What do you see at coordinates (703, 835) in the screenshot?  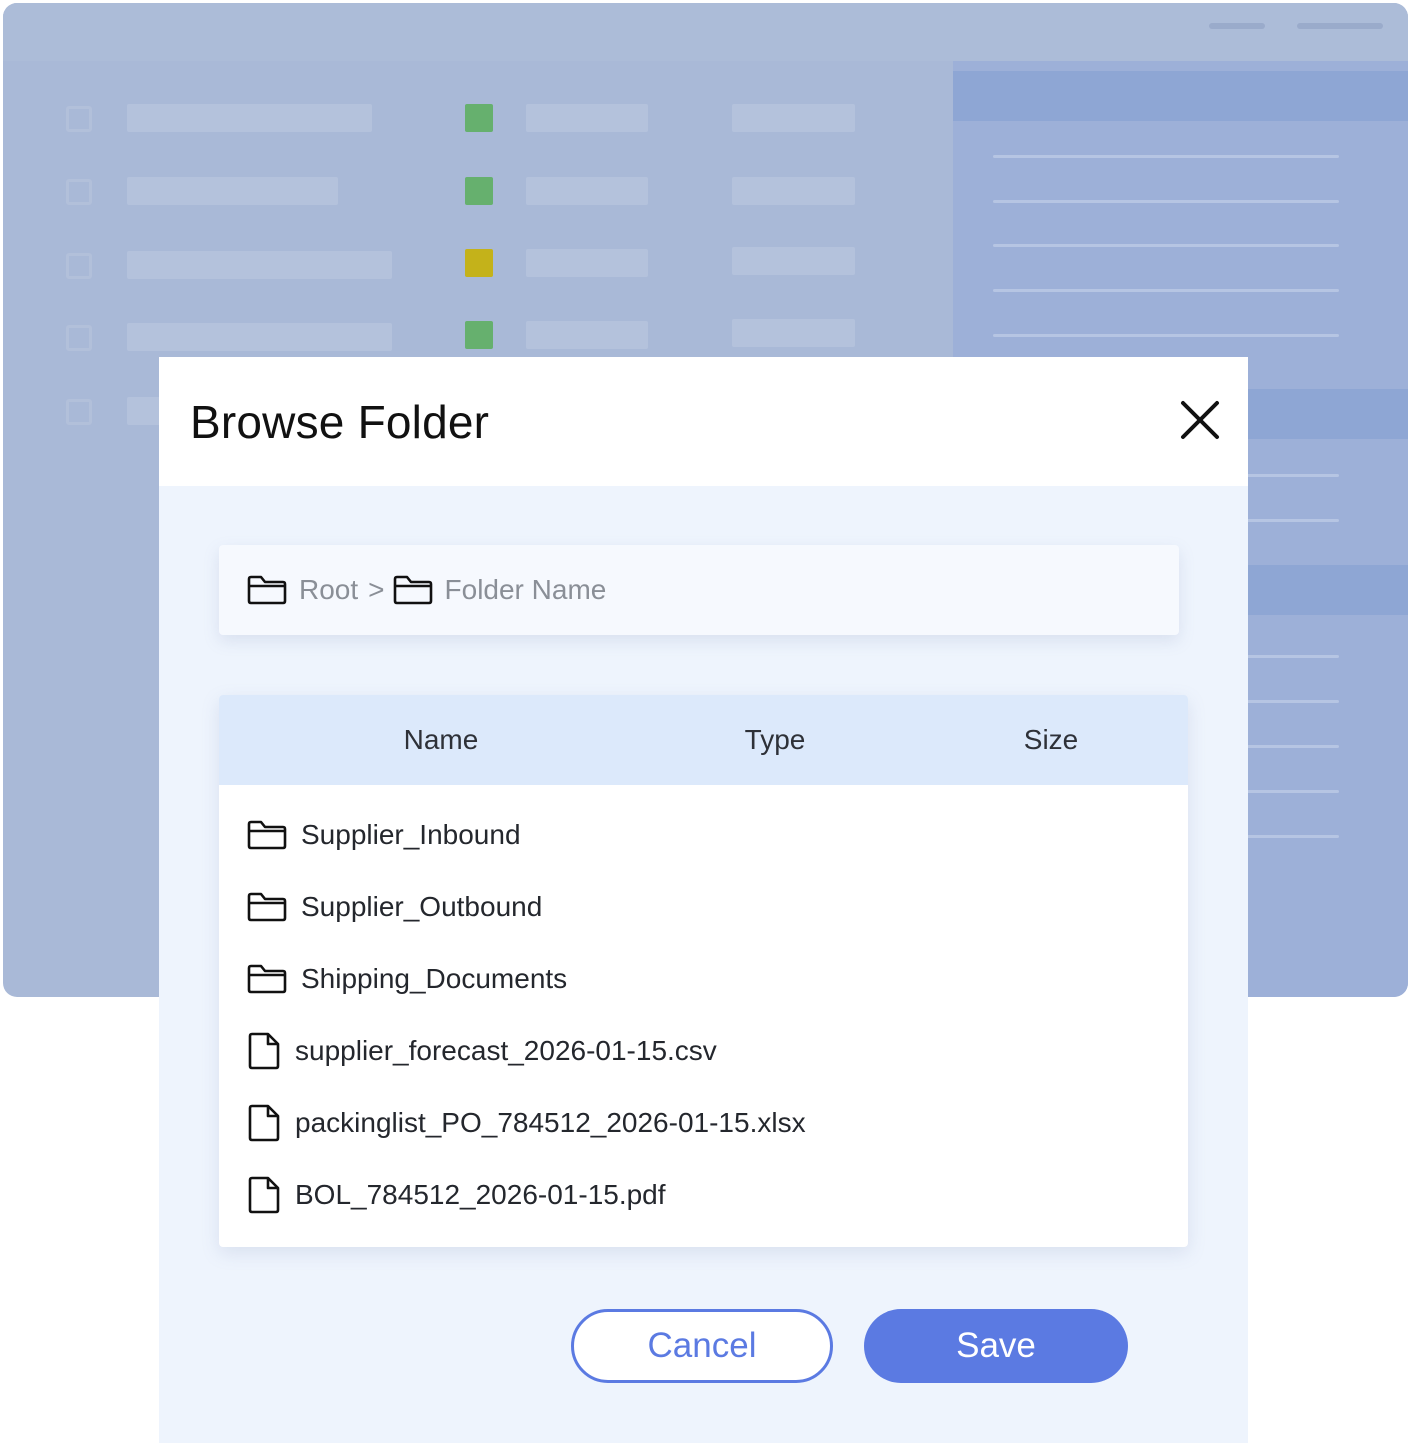 I see `table-row: Supplier_Inbound` at bounding box center [703, 835].